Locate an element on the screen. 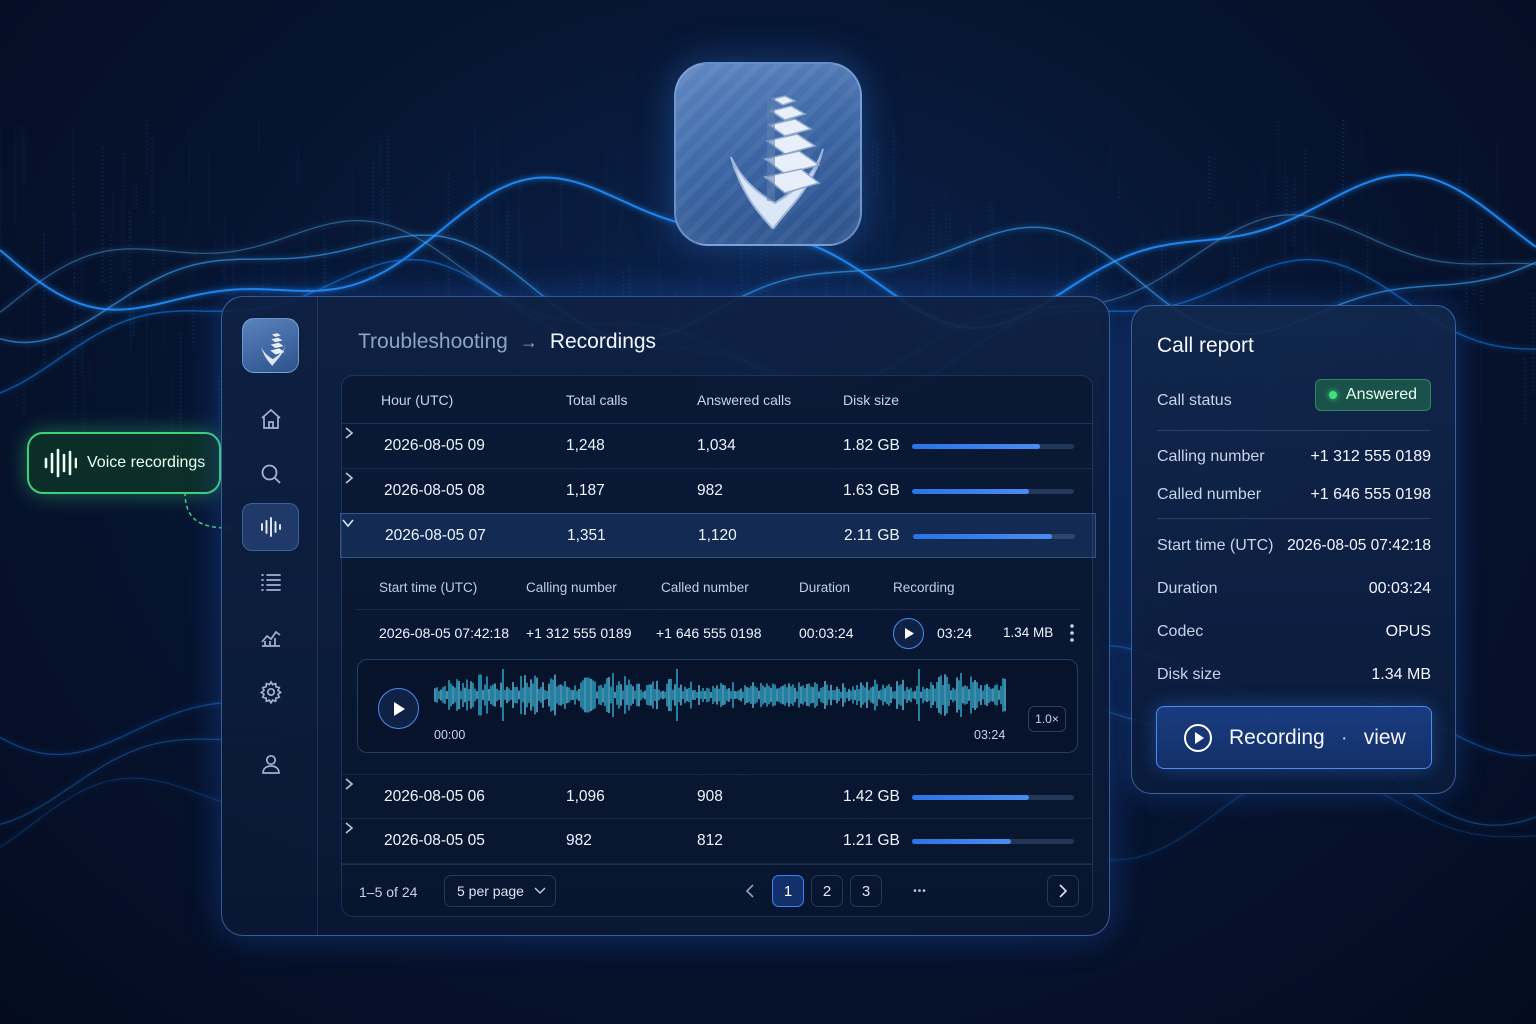 The image size is (1536, 1024). user-icon is located at coordinates (270, 764).